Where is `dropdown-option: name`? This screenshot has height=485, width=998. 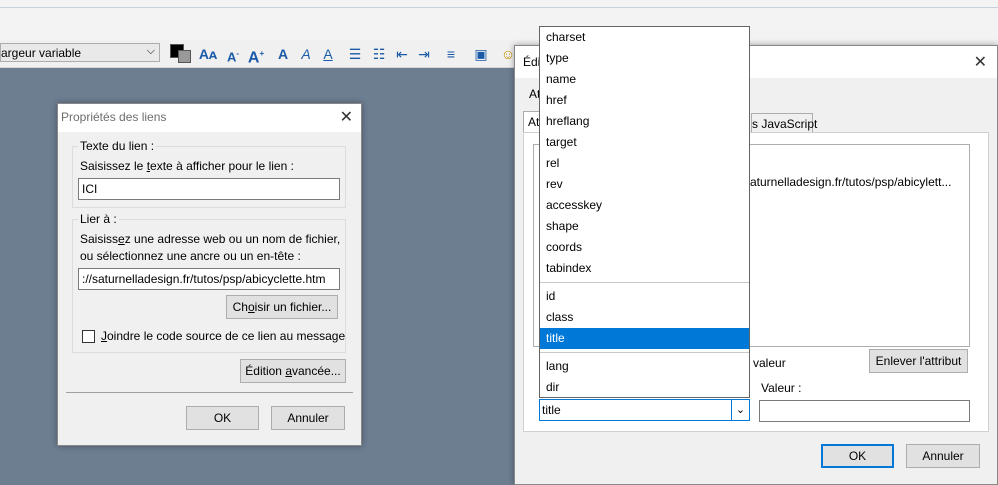
dropdown-option: name is located at coordinates (644, 79).